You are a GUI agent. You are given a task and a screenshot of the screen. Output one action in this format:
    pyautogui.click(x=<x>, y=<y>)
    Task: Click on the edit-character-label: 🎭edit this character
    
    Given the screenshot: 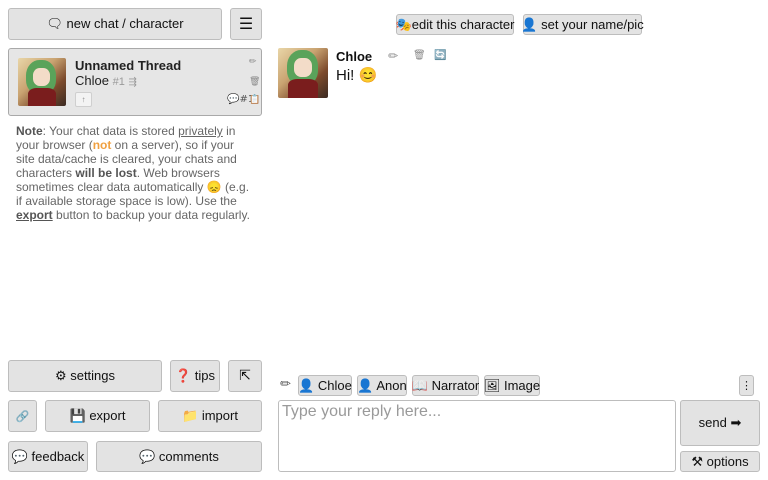 What is the action you would take?
    pyautogui.click(x=455, y=24)
    